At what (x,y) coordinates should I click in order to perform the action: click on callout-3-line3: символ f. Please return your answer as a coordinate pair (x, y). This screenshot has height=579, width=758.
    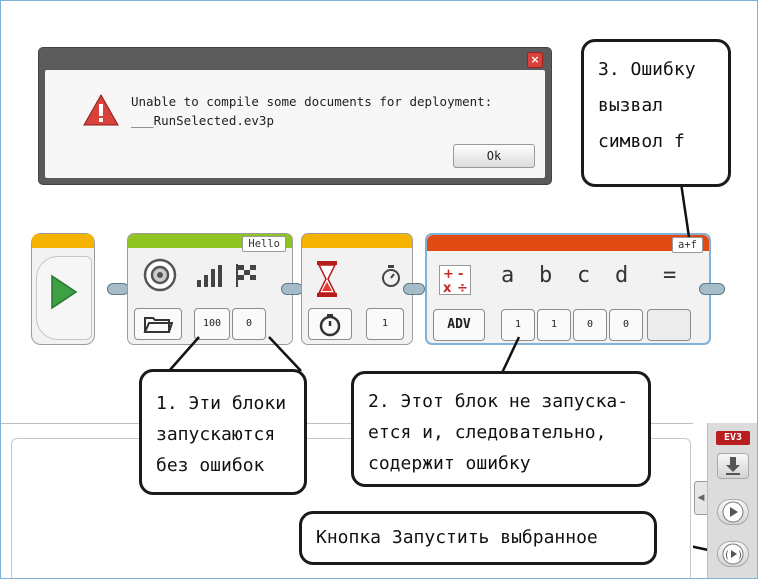
    Looking at the image, I should click on (641, 141).